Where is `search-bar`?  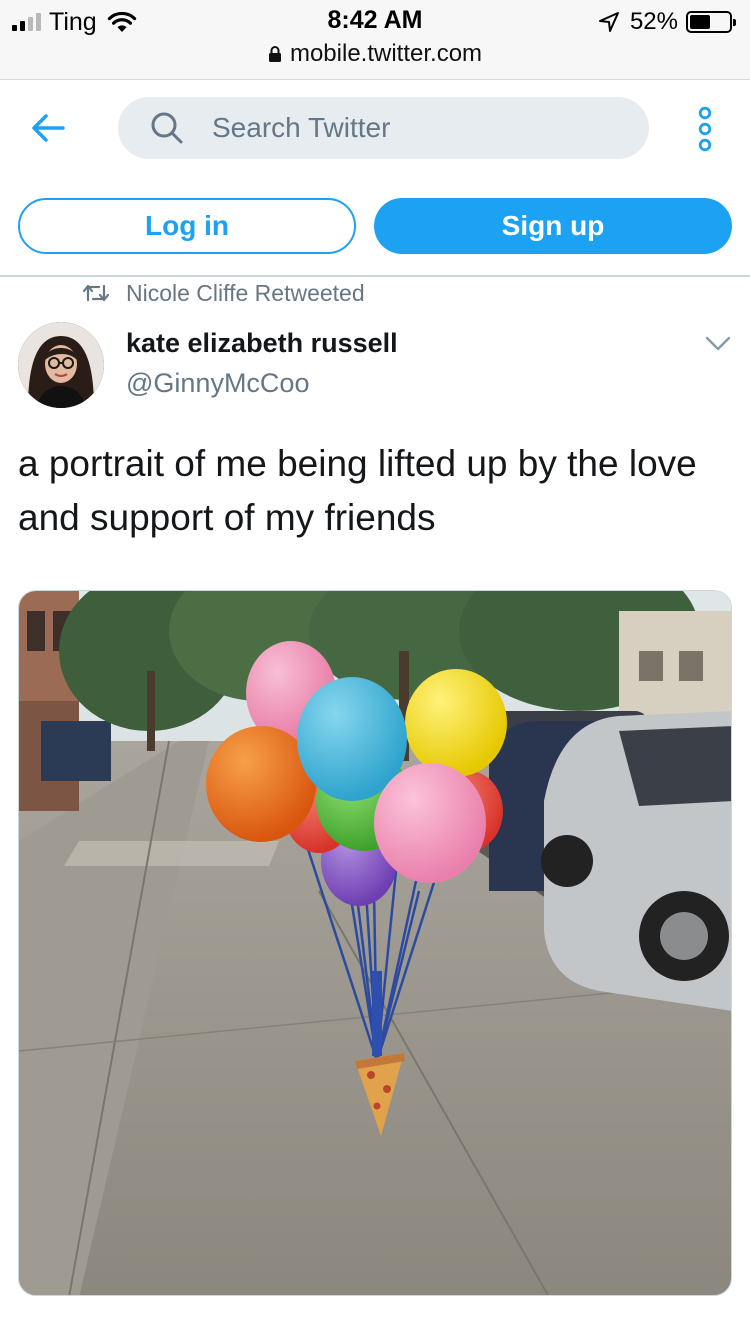
search-bar is located at coordinates (383, 128).